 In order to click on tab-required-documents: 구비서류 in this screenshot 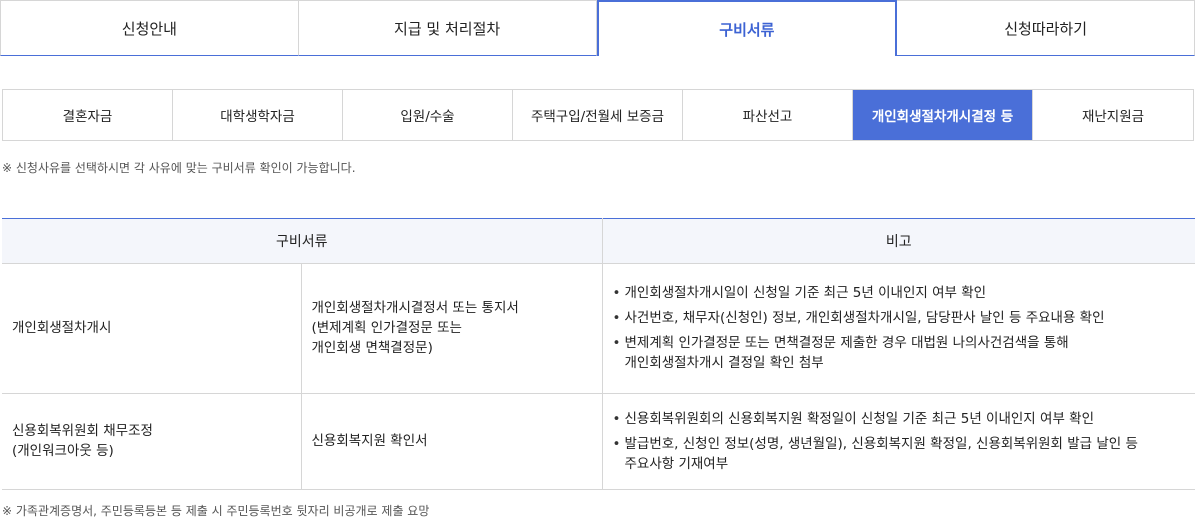, I will do `click(747, 28)`.